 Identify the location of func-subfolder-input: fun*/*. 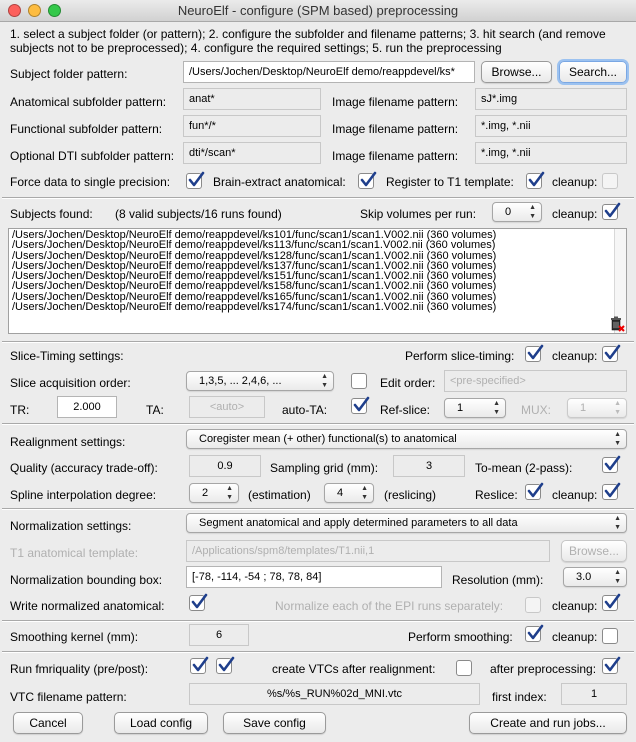
(252, 126).